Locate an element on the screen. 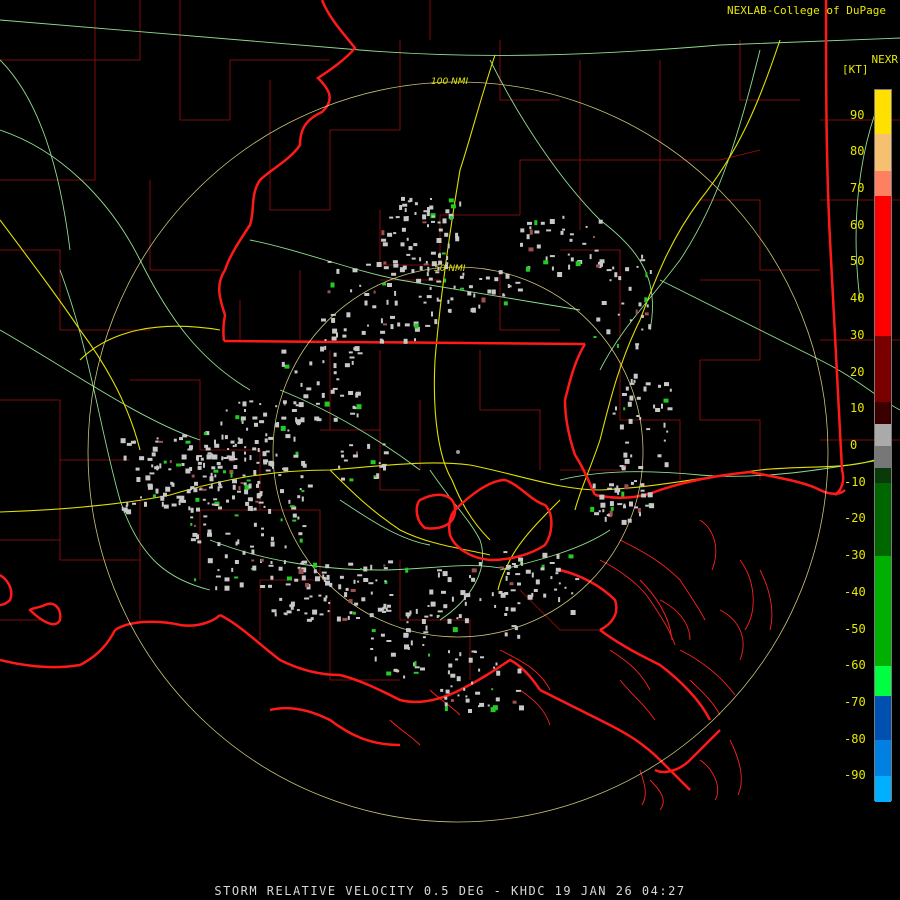 This screenshot has height=900, width=900. units-label: [KT] is located at coordinates (855, 69).